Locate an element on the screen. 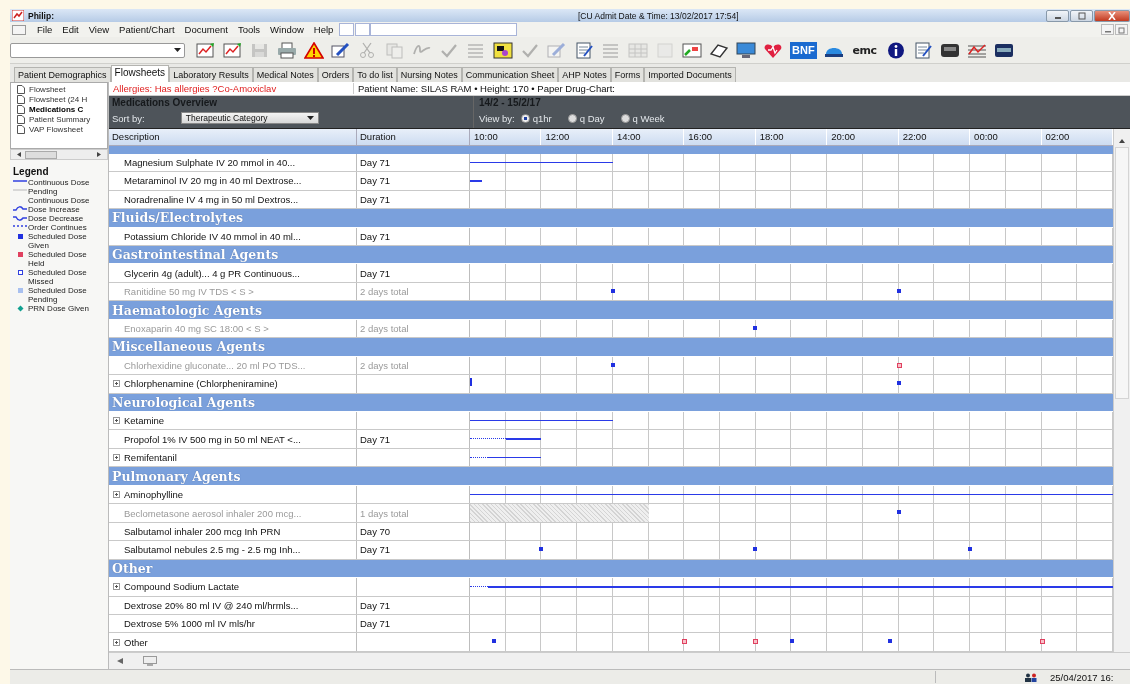  tab: Laboratory Results is located at coordinates (211, 74).